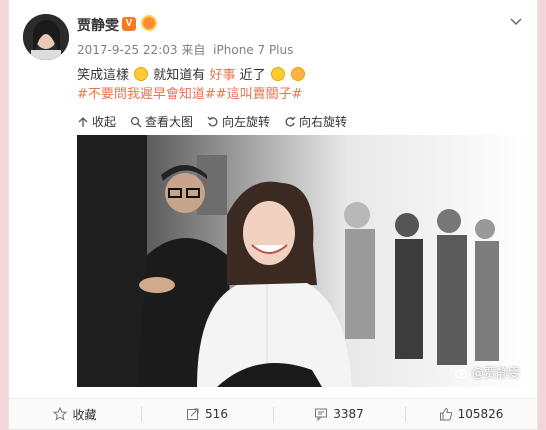 This screenshot has width=546, height=430. Describe the element at coordinates (46, 37) in the screenshot. I see `avatar` at that location.